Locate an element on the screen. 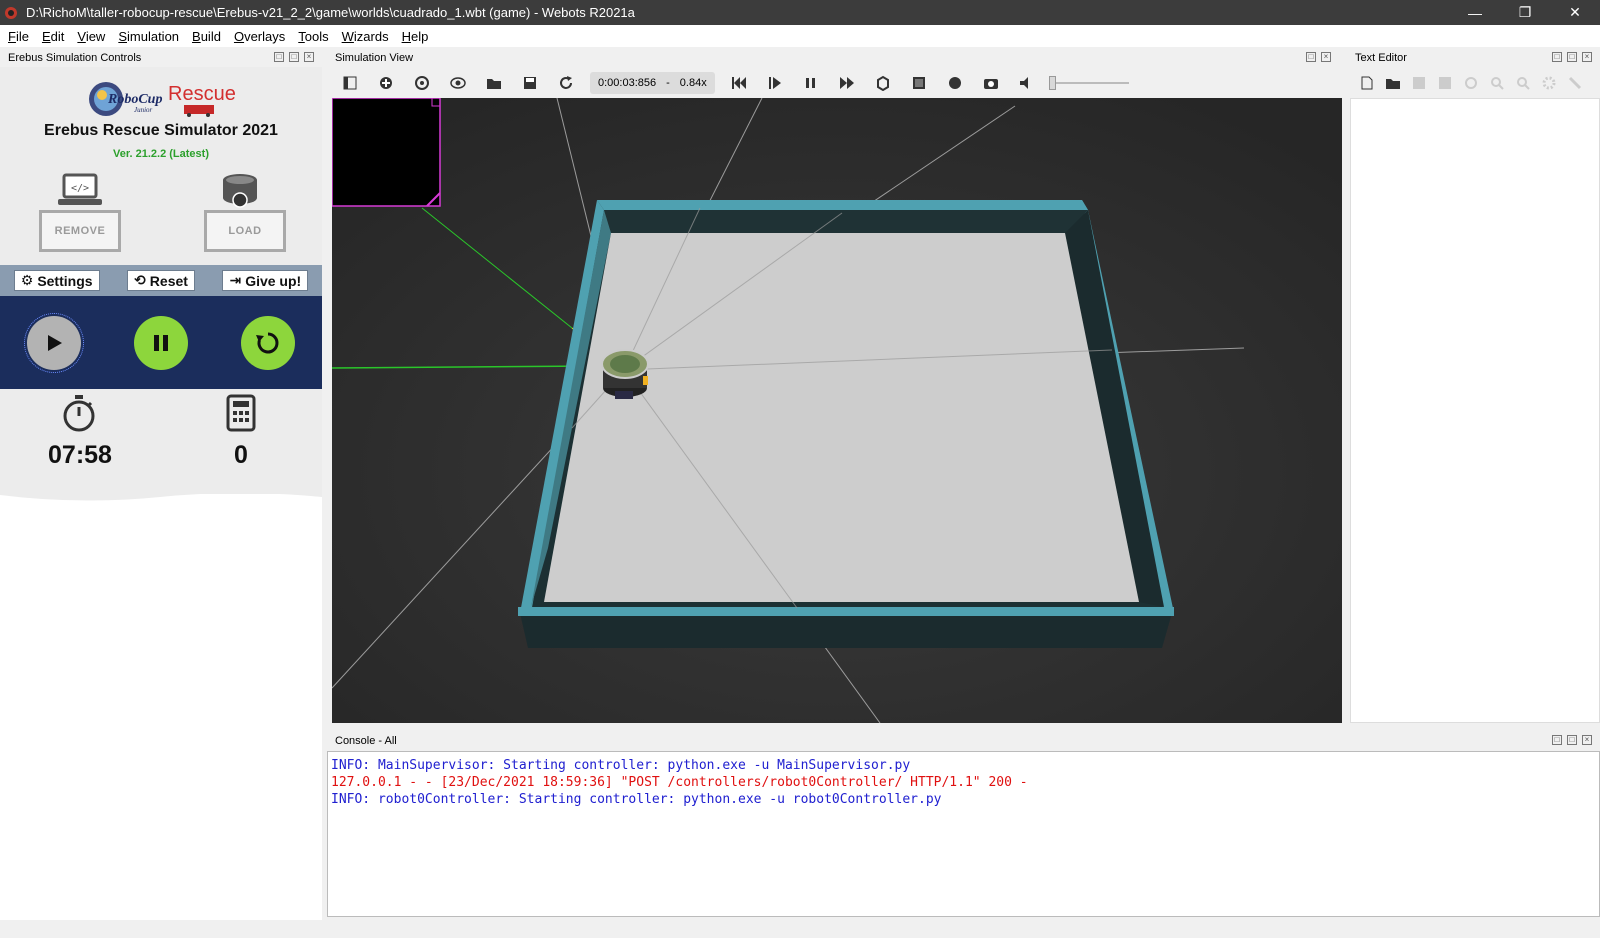 This screenshot has height=938, width=1600. menu-simulation: Simulation is located at coordinates (148, 36).